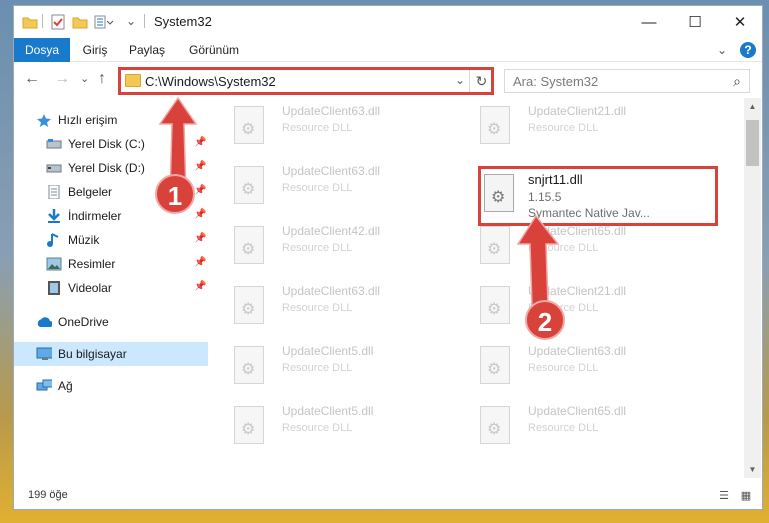 Image resolution: width=769 pixels, height=523 pixels. What do you see at coordinates (102, 79) in the screenshot?
I see `up-button: ↑` at bounding box center [102, 79].